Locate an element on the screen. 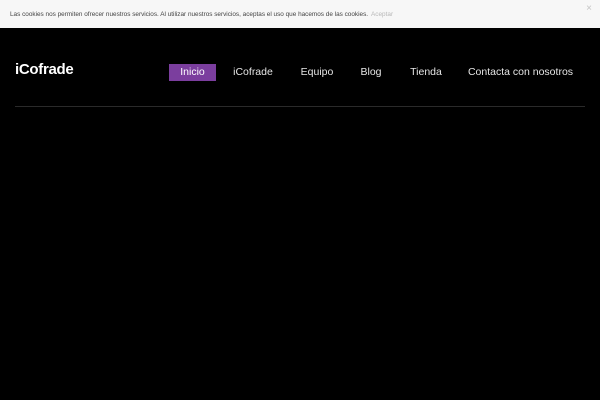  nav-item-icofrade: iCofrade is located at coordinates (253, 72).